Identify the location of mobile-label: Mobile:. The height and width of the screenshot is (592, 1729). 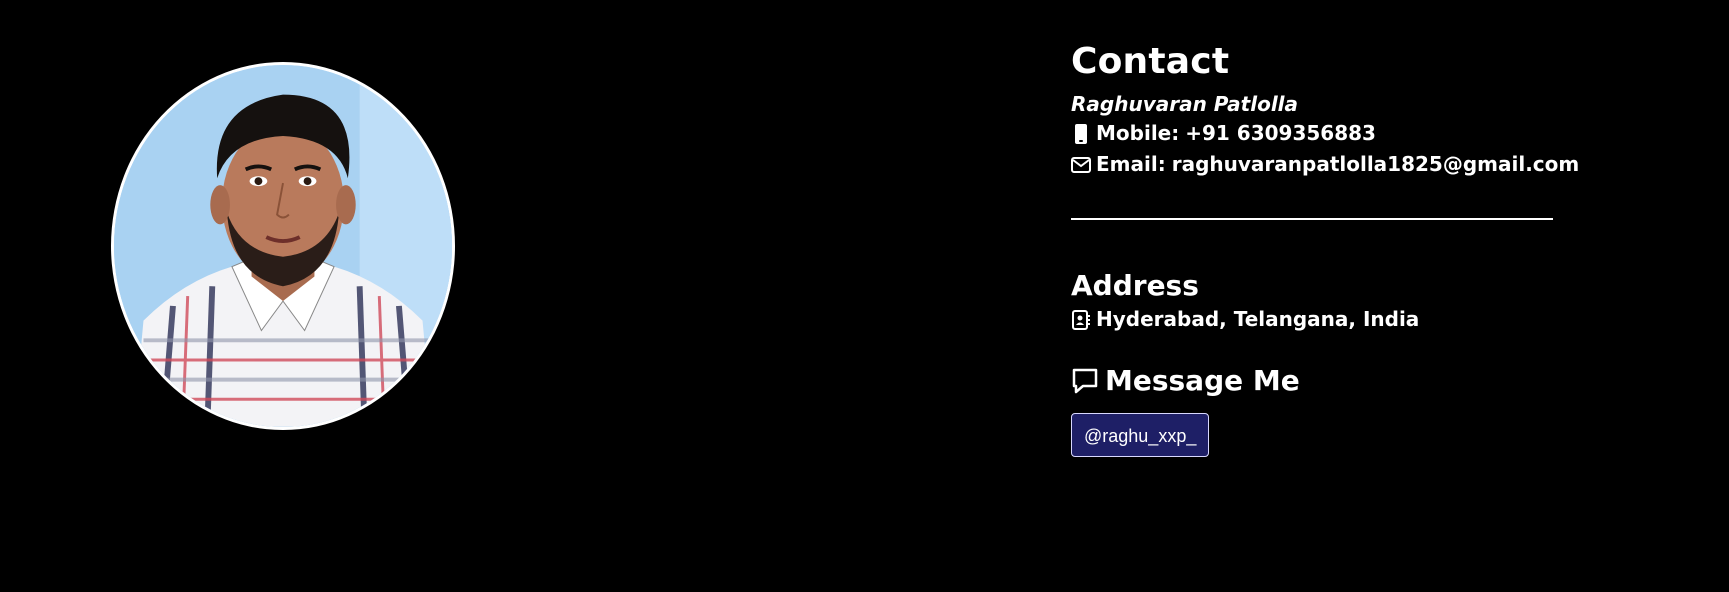
(1138, 133).